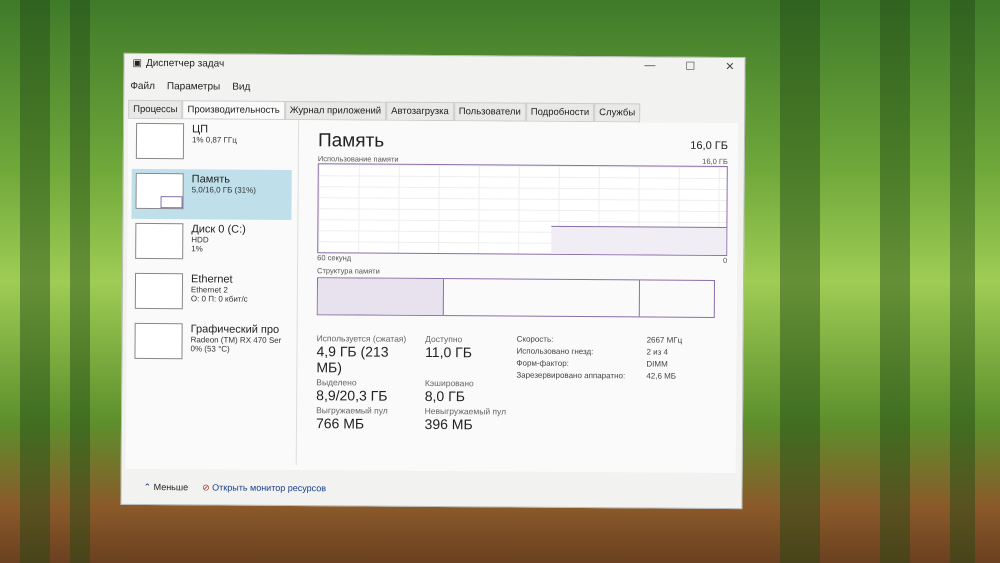 The height and width of the screenshot is (563, 1000). Describe the element at coordinates (638, 240) in the screenshot. I see `memory-usage-fill` at that location.